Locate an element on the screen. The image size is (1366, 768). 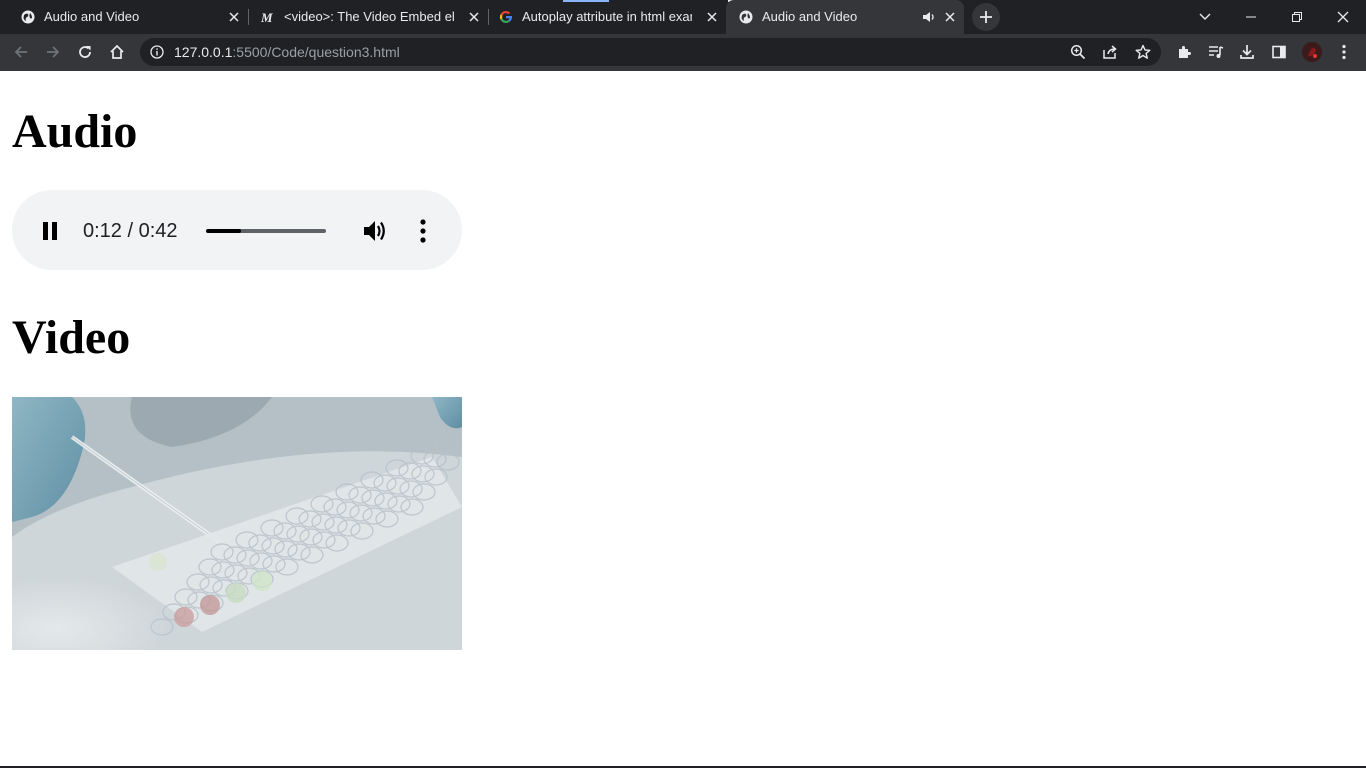
restore-icon is located at coordinates (1297, 17).